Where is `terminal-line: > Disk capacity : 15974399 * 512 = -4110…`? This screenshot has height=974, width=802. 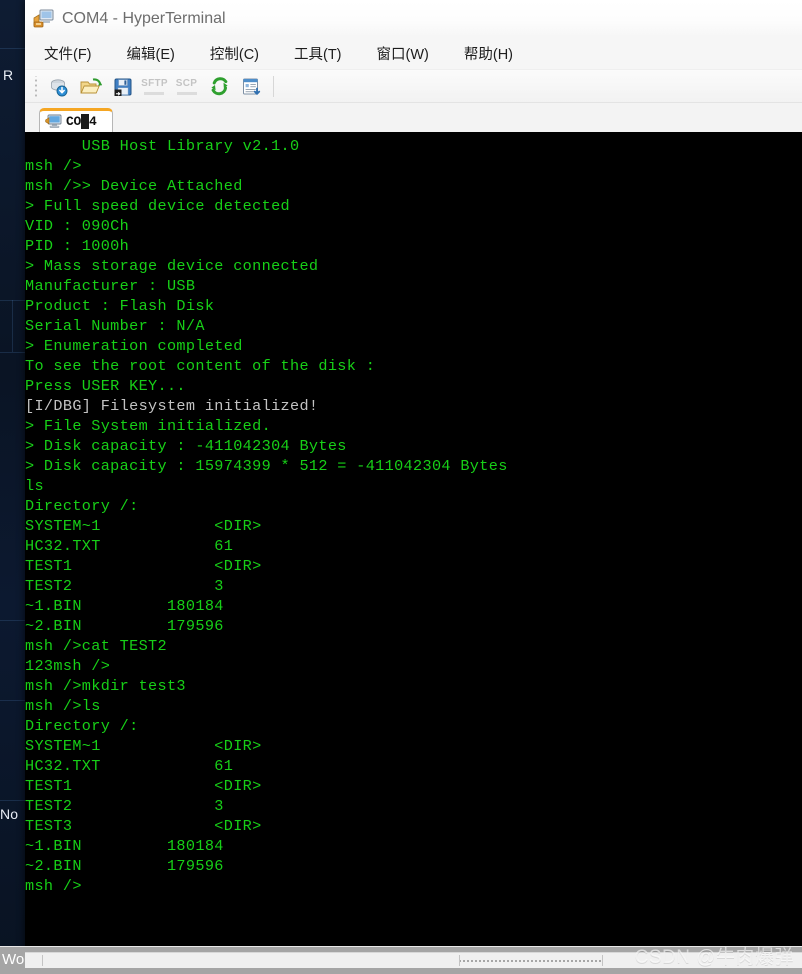 terminal-line: > Disk capacity : 15974399 * 512 = -4110… is located at coordinates (266, 466).